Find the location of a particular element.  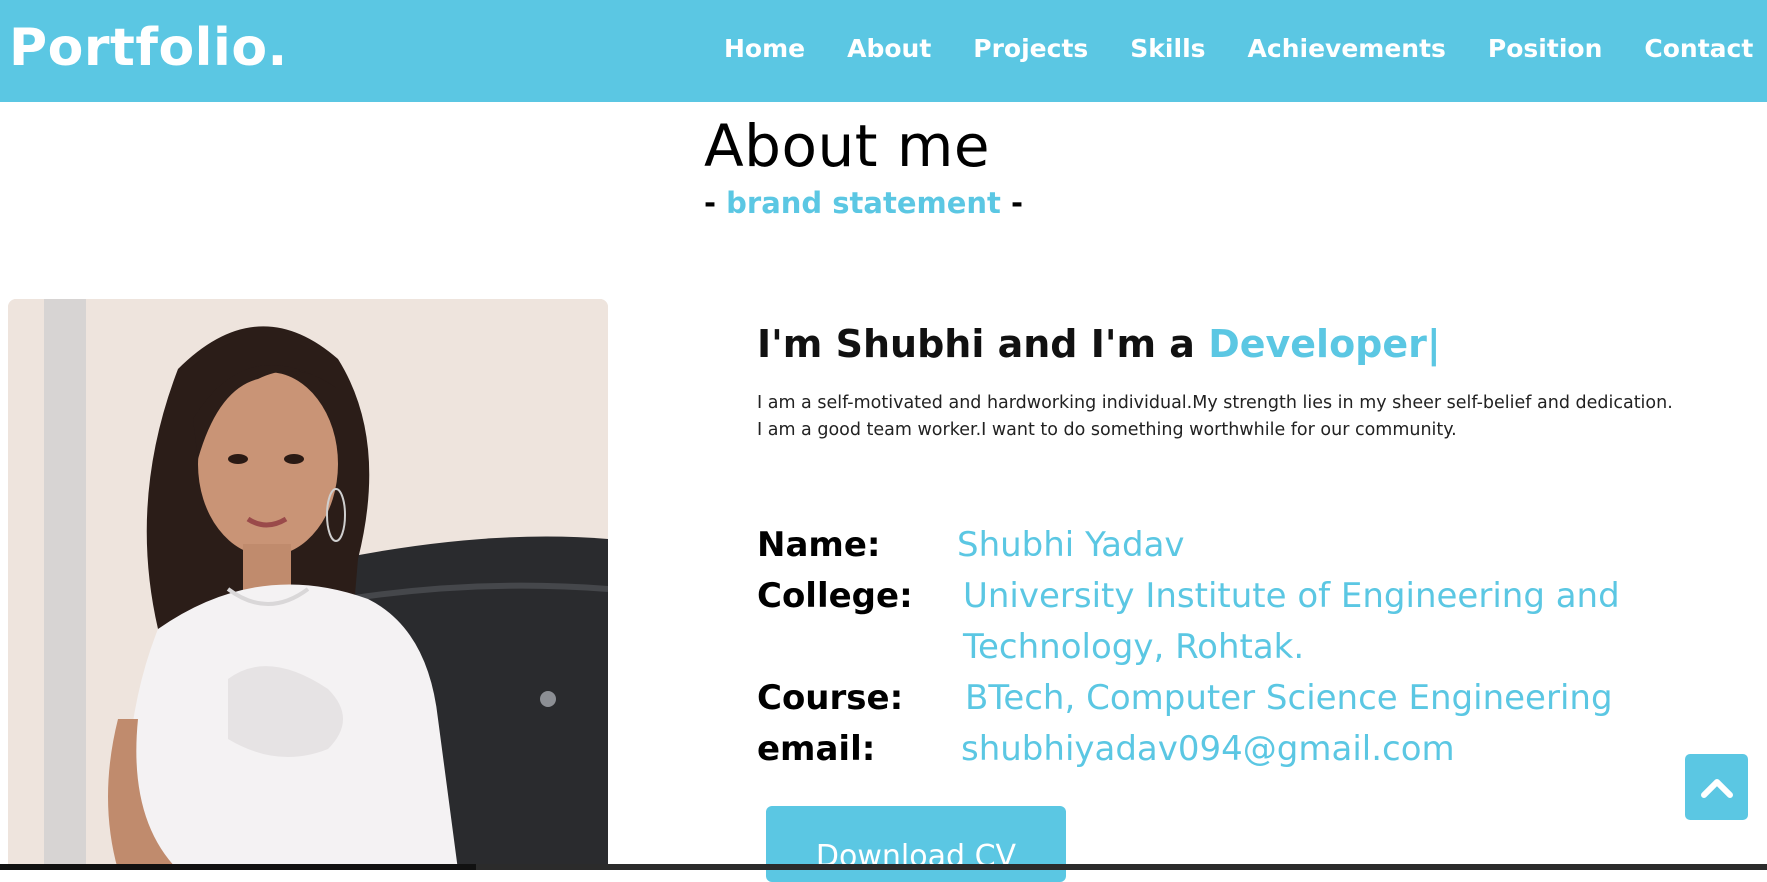

nav-link-skills: Skills is located at coordinates (1167, 48).